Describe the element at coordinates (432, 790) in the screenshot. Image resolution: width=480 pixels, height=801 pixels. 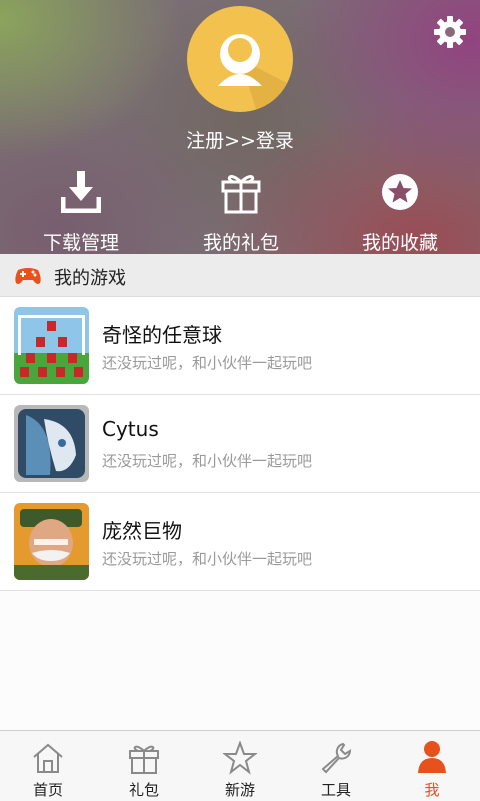
I see `tab-me-label: 我` at that location.